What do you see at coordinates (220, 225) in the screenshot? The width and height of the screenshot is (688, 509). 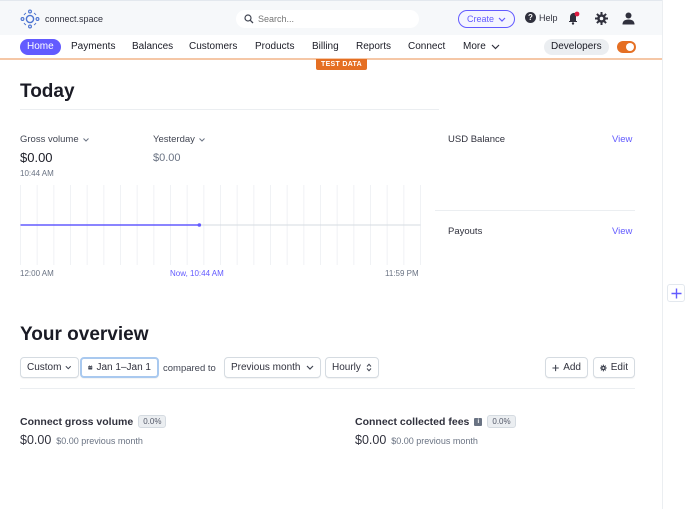 I see `gross-volume-chart` at bounding box center [220, 225].